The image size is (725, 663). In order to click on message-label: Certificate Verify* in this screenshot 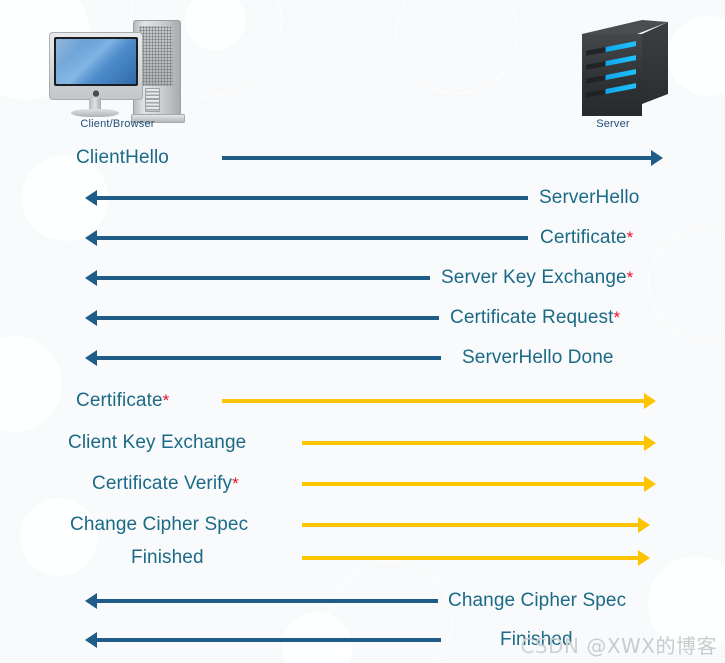, I will do `click(165, 484)`.